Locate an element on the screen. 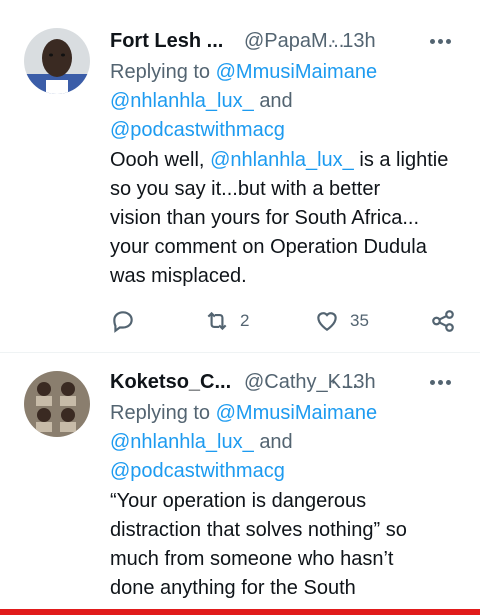 Image resolution: width=480 pixels, height=615 pixels. share-icon is located at coordinates (443, 321).